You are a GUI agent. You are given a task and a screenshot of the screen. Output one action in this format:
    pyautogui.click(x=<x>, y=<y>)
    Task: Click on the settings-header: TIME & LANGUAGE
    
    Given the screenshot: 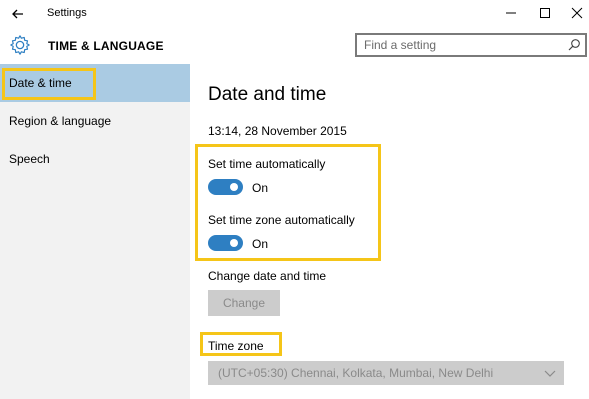 What is the action you would take?
    pyautogui.click(x=294, y=46)
    